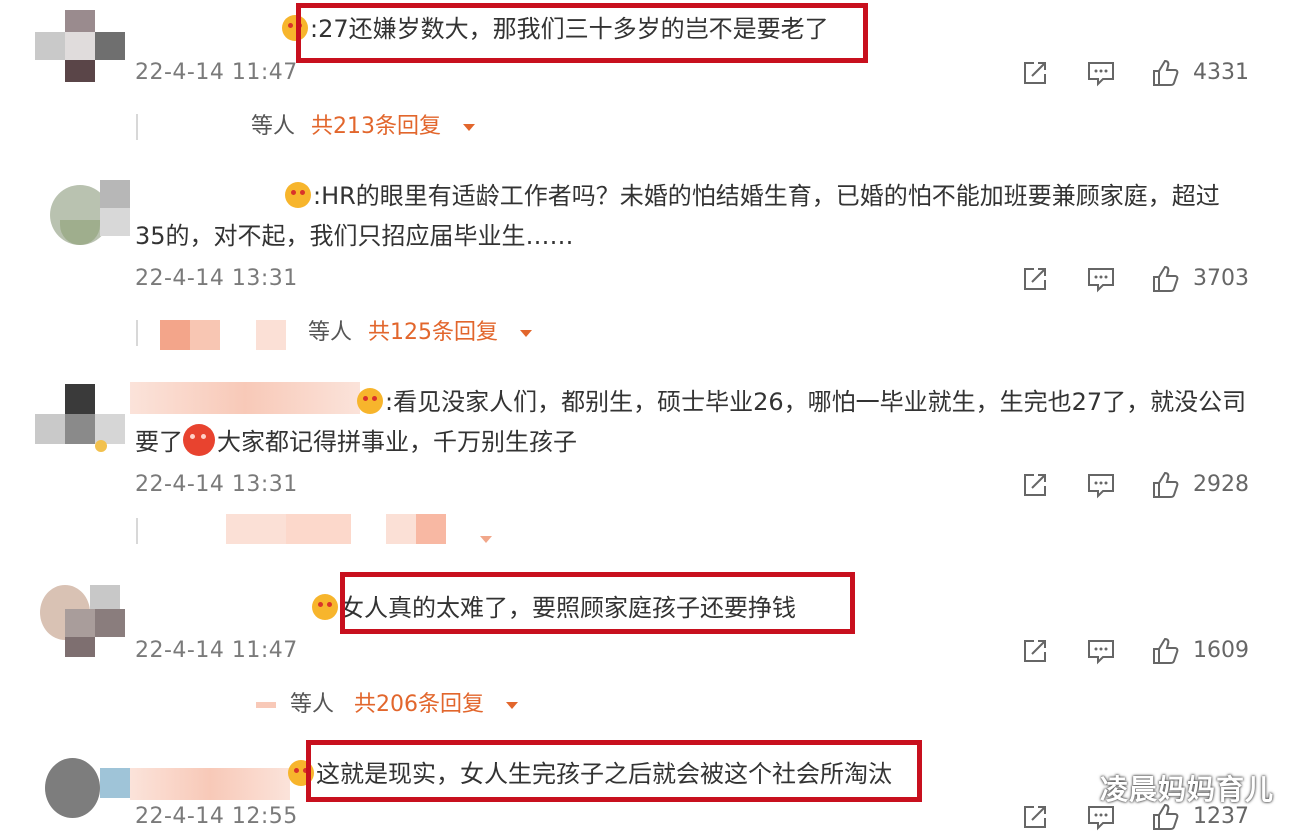 This screenshot has width=1292, height=834. Describe the element at coordinates (1140, 485) in the screenshot. I see `comment-actions: 2928` at that location.